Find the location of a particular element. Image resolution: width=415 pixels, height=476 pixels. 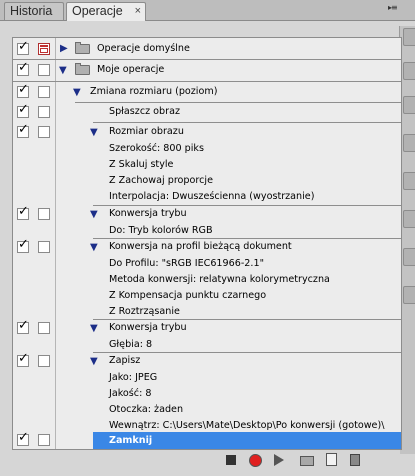

tab-historia: Historia is located at coordinates (34, 11).